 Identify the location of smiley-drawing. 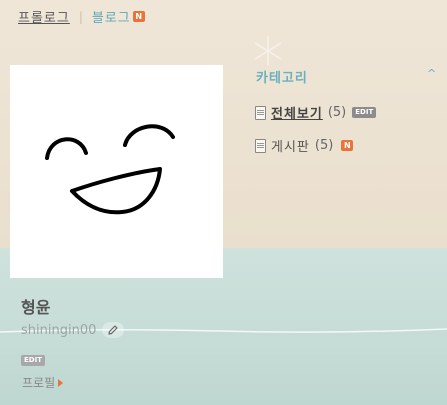
(110, 169).